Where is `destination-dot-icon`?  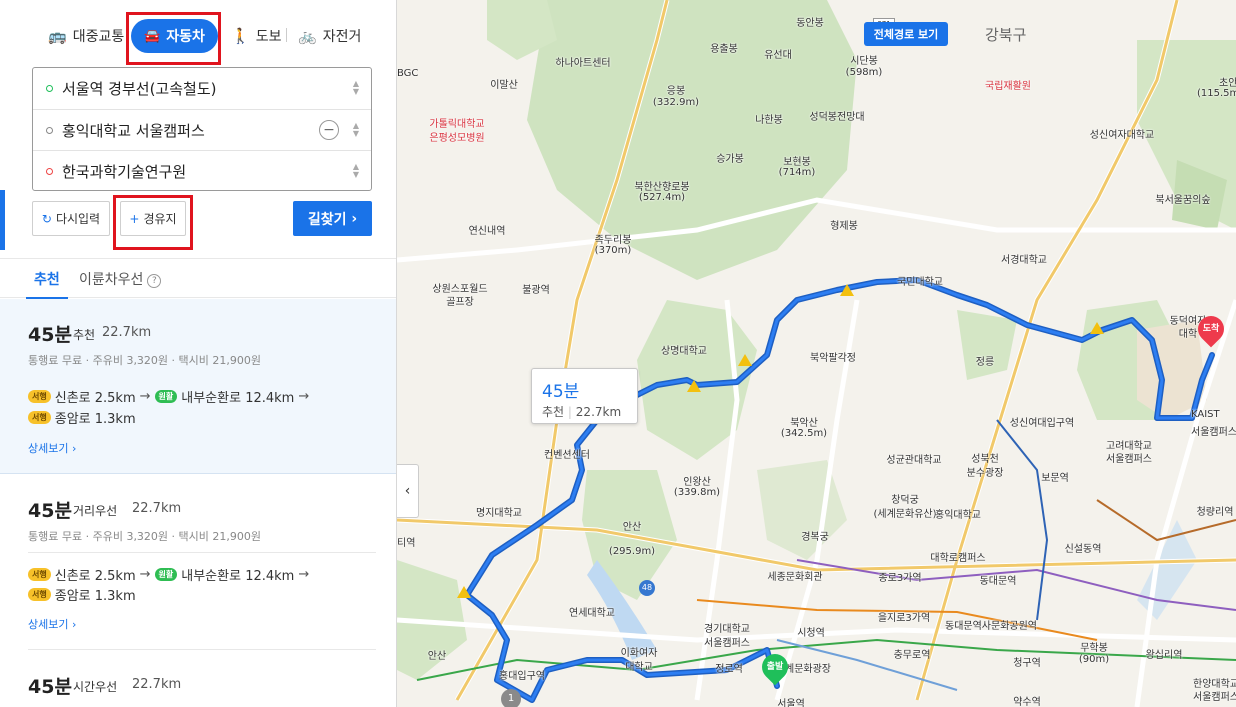
destination-dot-icon is located at coordinates (49, 171).